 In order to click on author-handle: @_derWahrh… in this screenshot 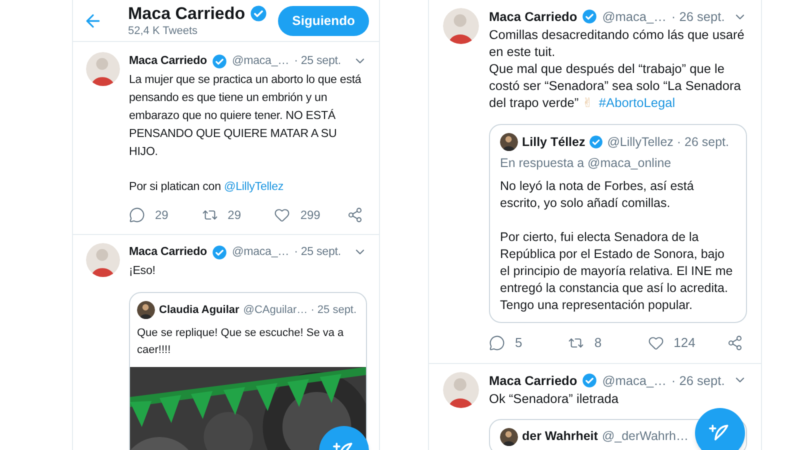, I will do `click(645, 436)`.